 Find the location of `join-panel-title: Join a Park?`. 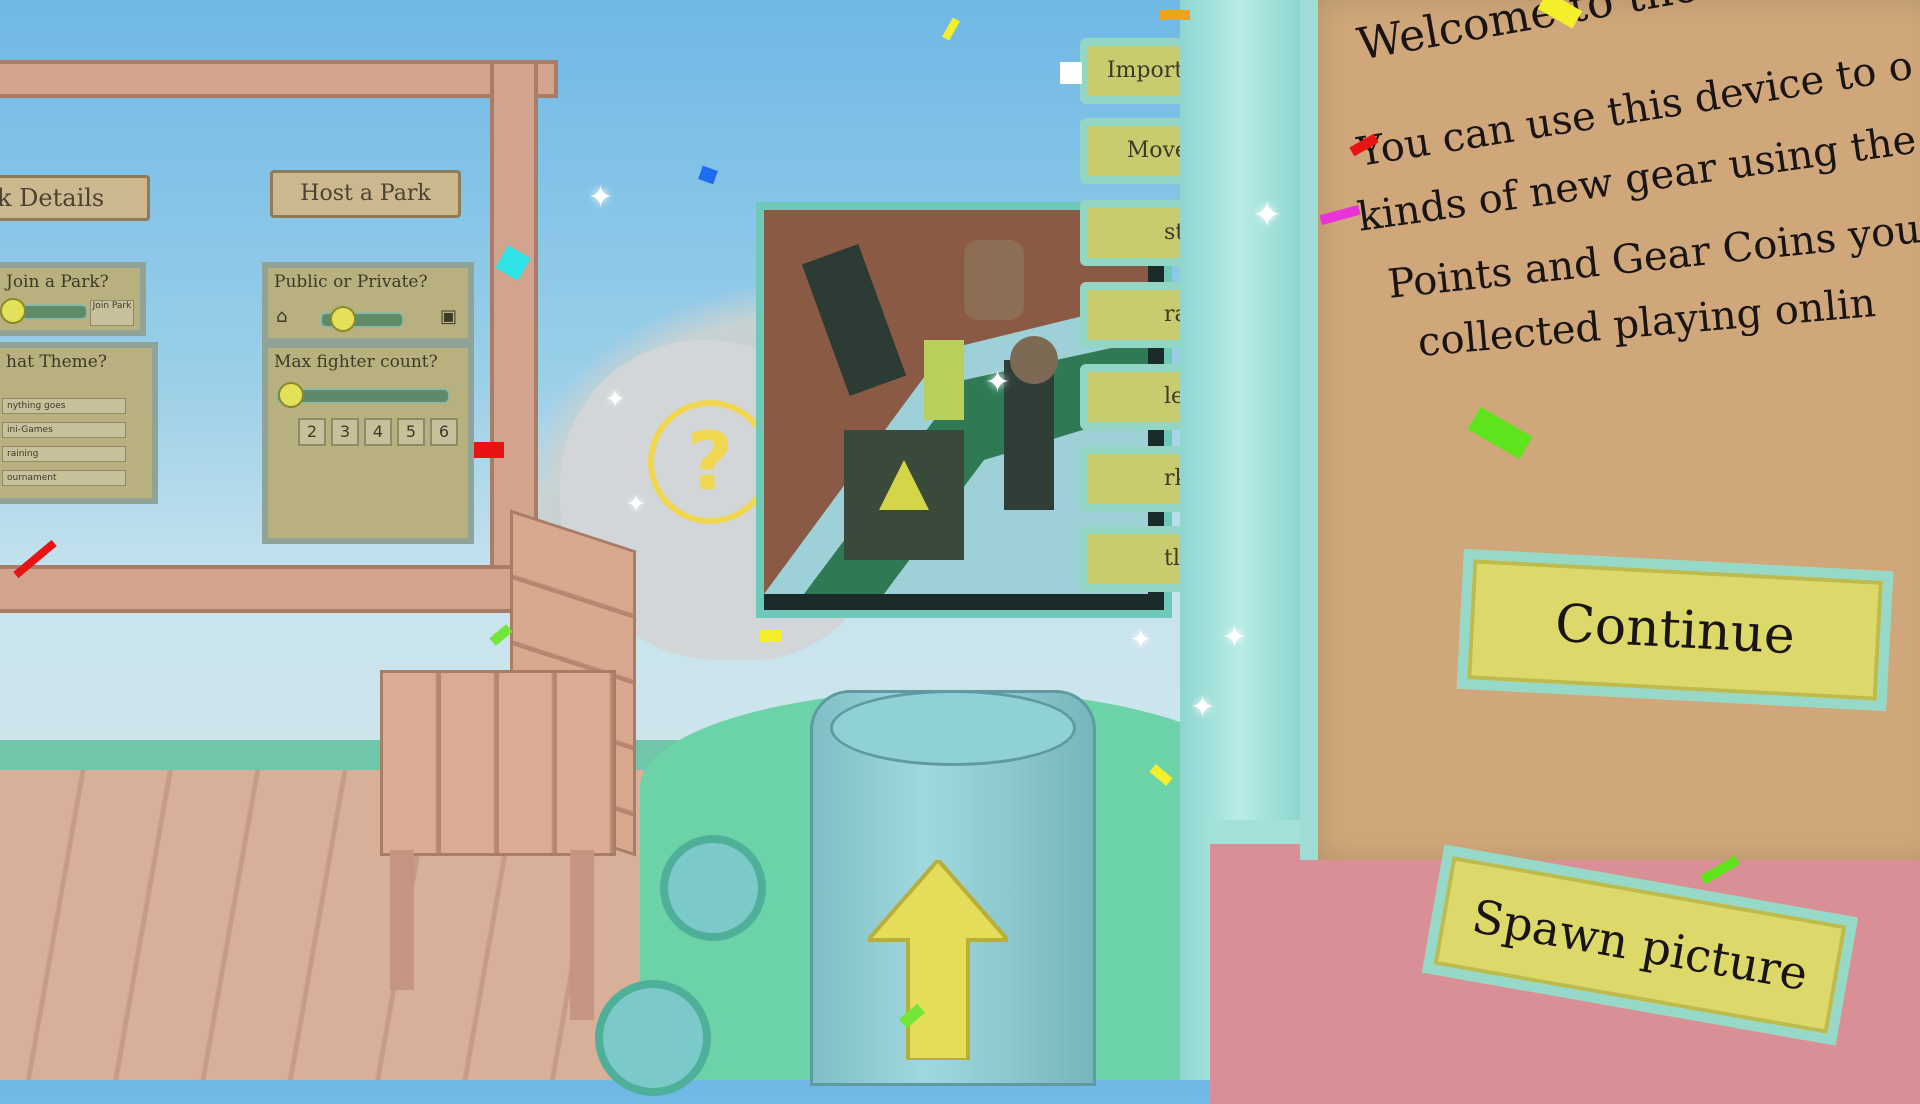

join-panel-title: Join a Park? is located at coordinates (57, 282).